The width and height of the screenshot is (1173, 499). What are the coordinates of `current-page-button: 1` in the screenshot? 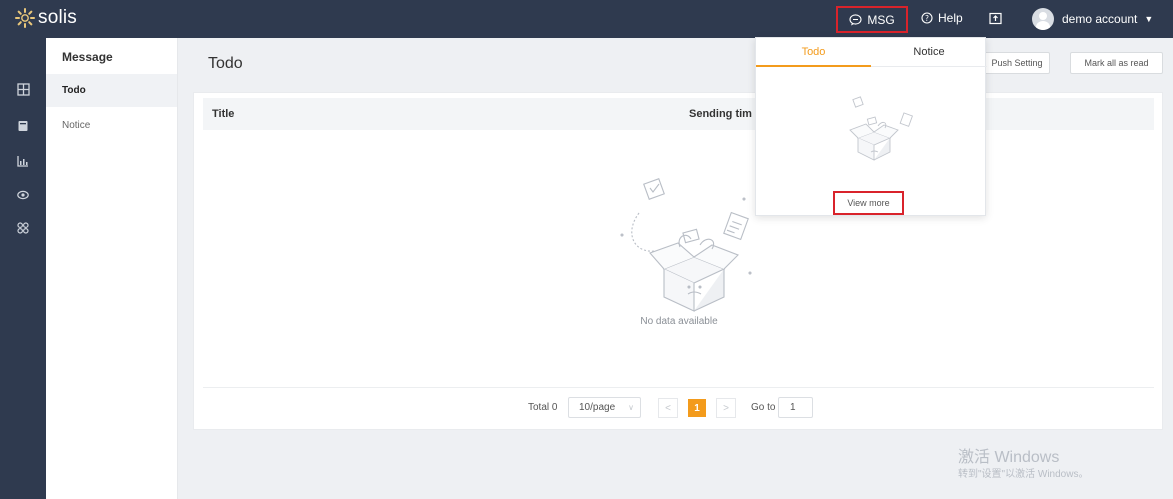 It's located at (697, 408).